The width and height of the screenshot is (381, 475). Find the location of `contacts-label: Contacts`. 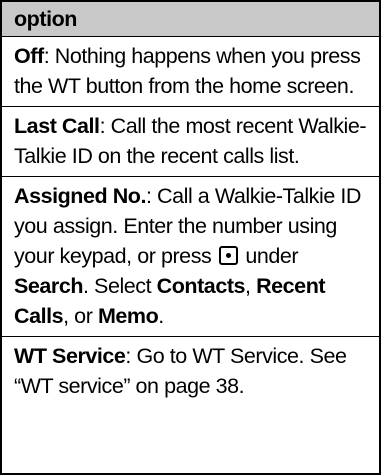

contacts-label: Contacts is located at coordinates (201, 286).